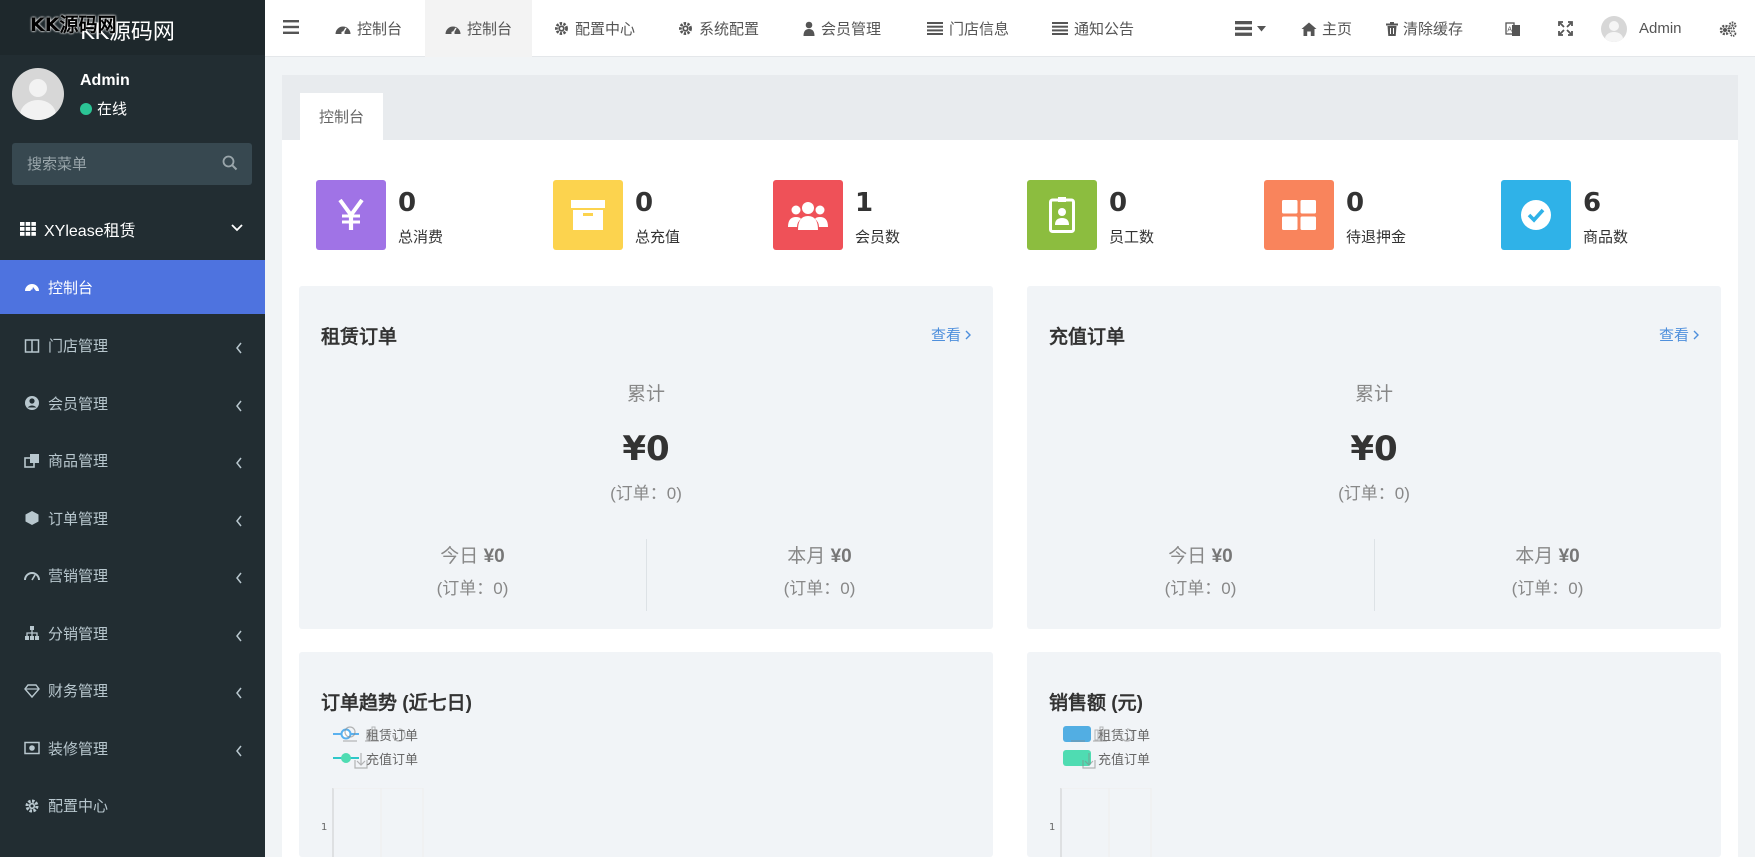 The image size is (1755, 857). Describe the element at coordinates (78, 692) in the screenshot. I see `sidebar-item-label: 财务管理` at that location.